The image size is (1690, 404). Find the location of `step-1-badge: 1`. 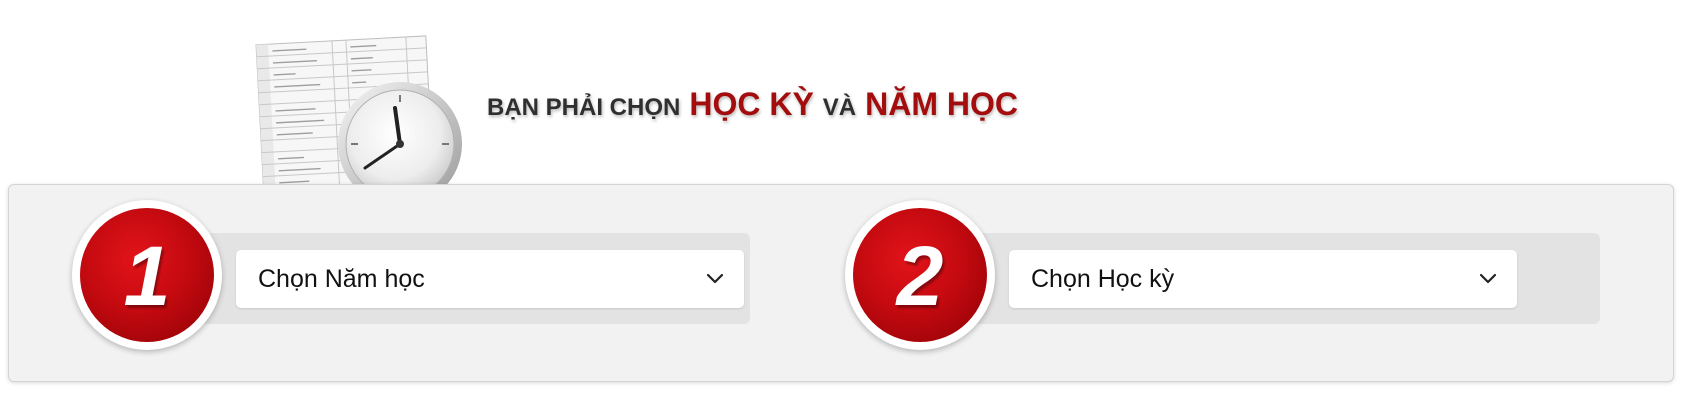

step-1-badge: 1 is located at coordinates (147, 275).